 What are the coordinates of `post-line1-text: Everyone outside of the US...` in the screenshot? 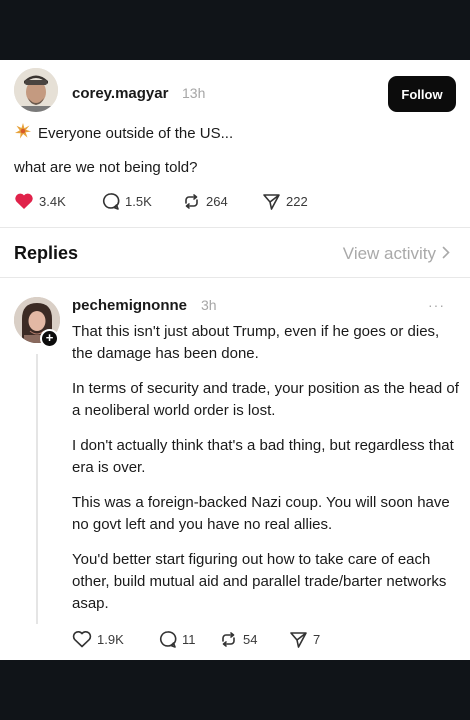 It's located at (136, 133).